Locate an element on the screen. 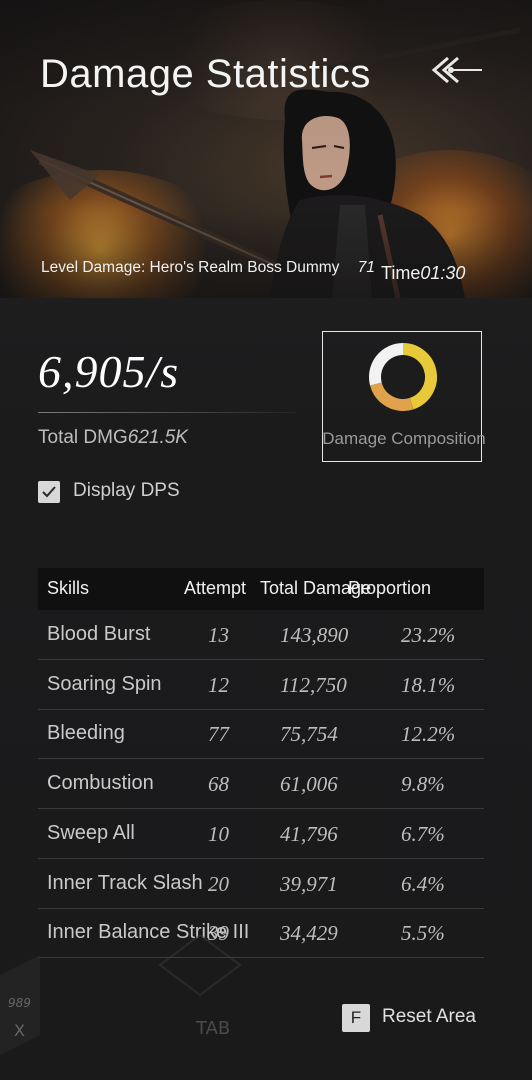  background-hint-number: 989 is located at coordinates (19, 1003).